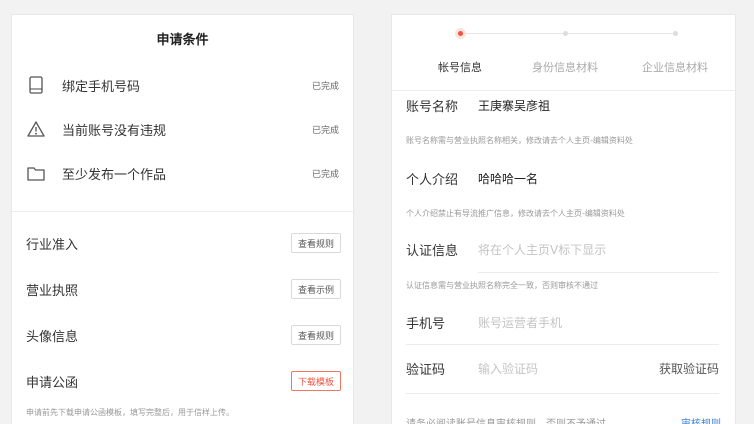 Image resolution: width=754 pixels, height=424 pixels. Describe the element at coordinates (519, 140) in the screenshot. I see `account-name-hint: 账号名称需与营业执照名称相关，修改请去个人主页-编辑资料处` at that location.